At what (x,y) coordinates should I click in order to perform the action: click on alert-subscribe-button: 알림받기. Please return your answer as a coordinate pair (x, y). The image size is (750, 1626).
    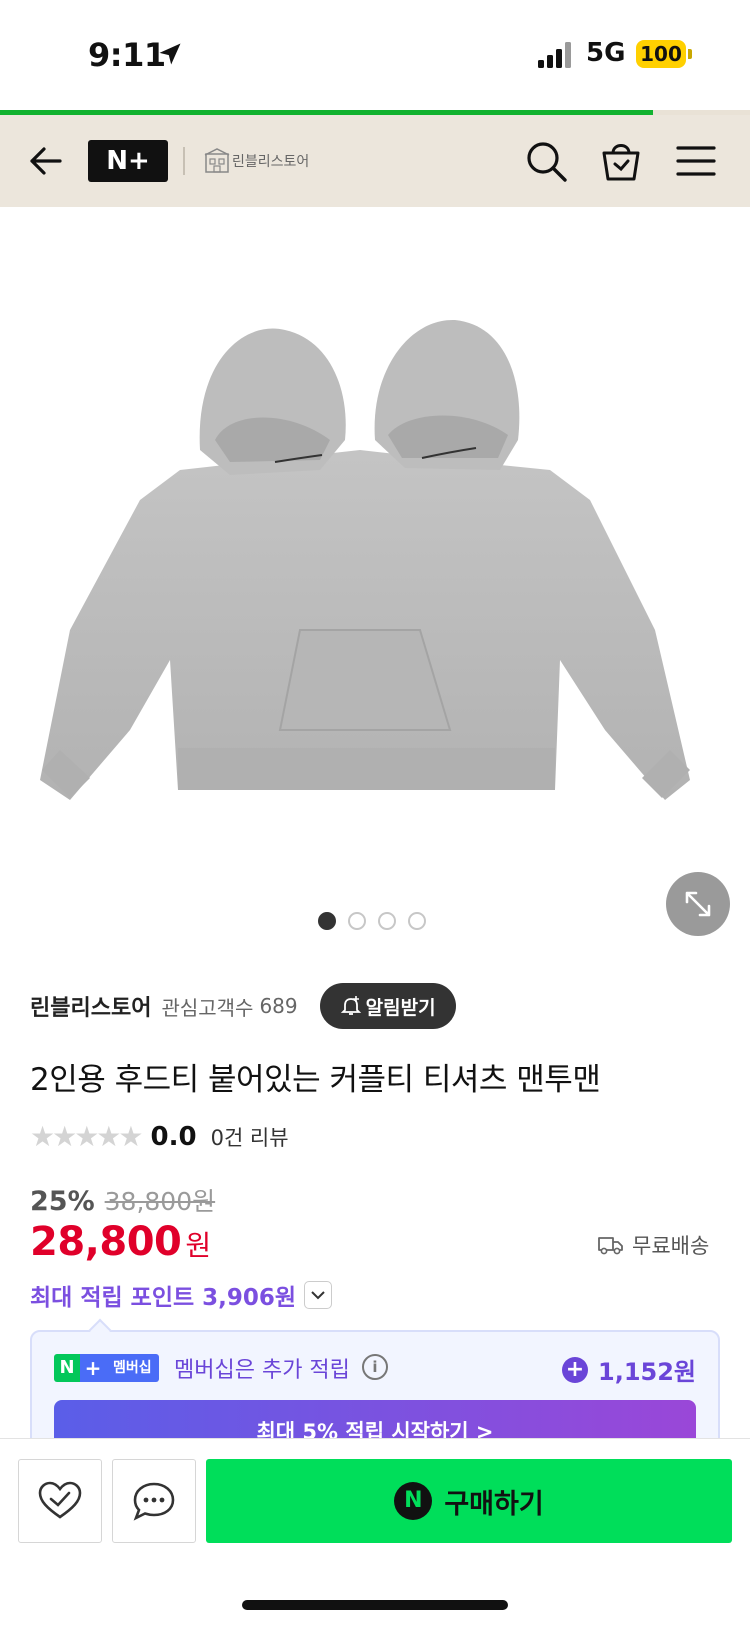
    Looking at the image, I should click on (387, 1006).